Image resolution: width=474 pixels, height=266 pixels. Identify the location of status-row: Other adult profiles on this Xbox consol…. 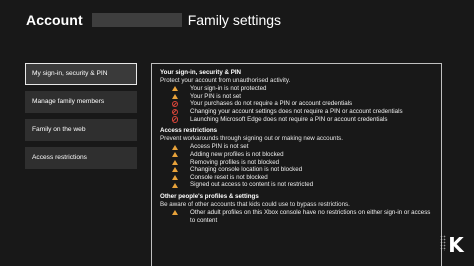
(297, 216).